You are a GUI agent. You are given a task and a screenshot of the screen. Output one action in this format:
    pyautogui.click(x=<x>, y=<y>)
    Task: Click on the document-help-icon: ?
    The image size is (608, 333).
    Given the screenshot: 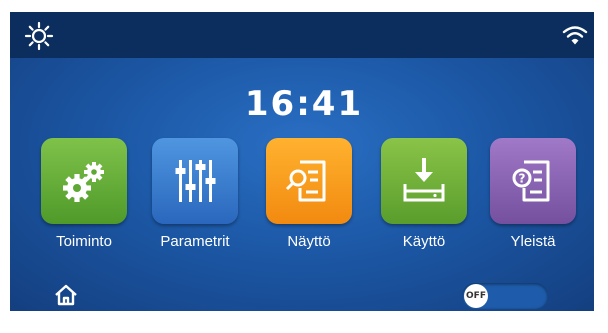 What is the action you would take?
    pyautogui.click(x=531, y=181)
    